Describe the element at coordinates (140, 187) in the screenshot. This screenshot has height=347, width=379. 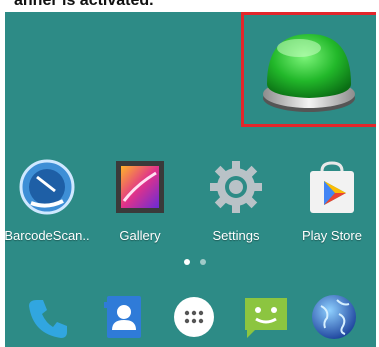
I see `gallery-icon` at that location.